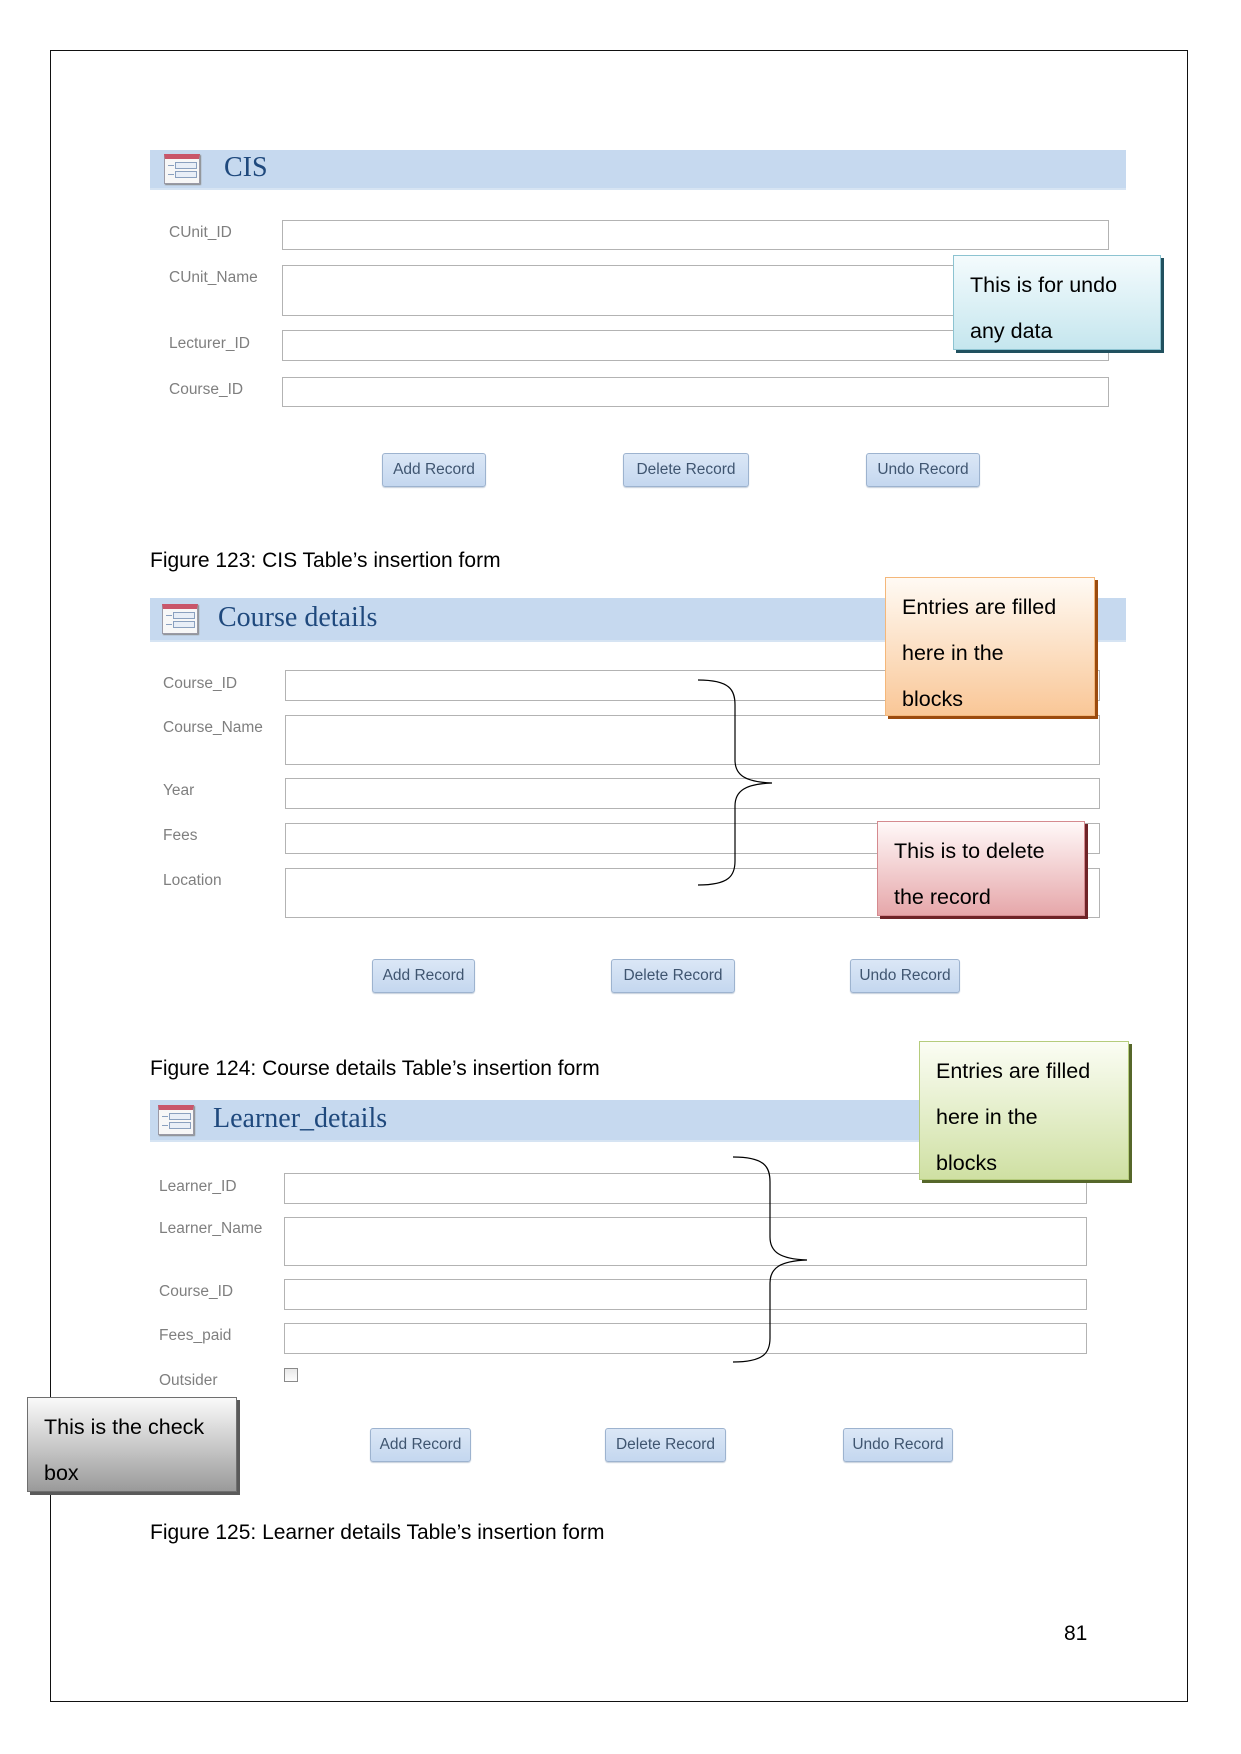  What do you see at coordinates (981, 868) in the screenshot?
I see `delete-callout: This is to delete the record` at bounding box center [981, 868].